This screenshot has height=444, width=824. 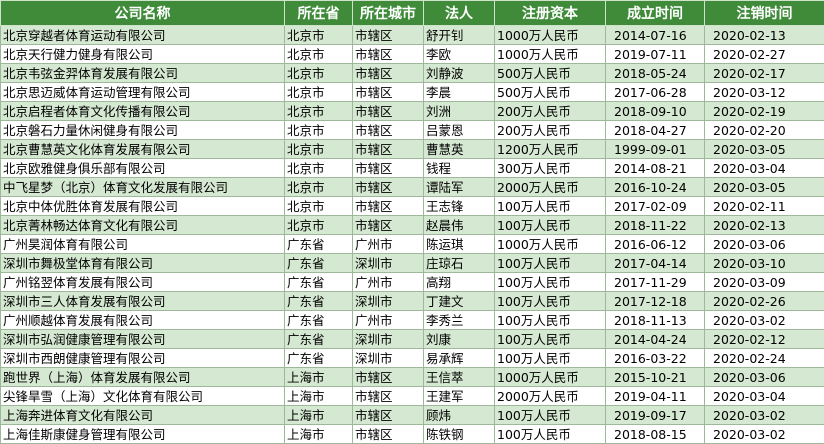 What do you see at coordinates (655, 358) in the screenshot?
I see `cell-established-date: 2016-03-22` at bounding box center [655, 358].